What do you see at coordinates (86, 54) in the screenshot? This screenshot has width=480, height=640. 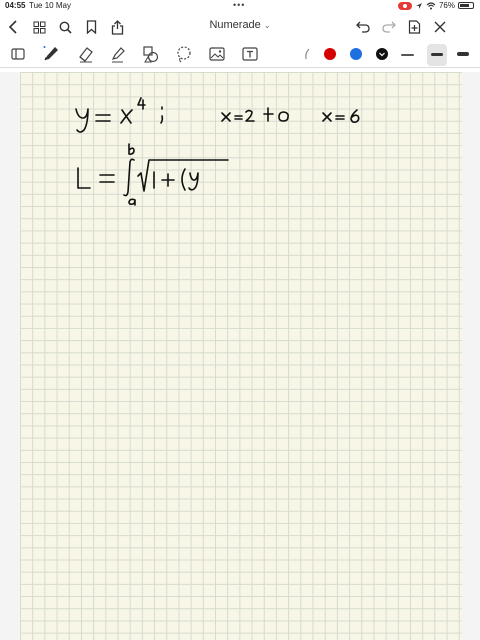 I see `eraser-icon` at bounding box center [86, 54].